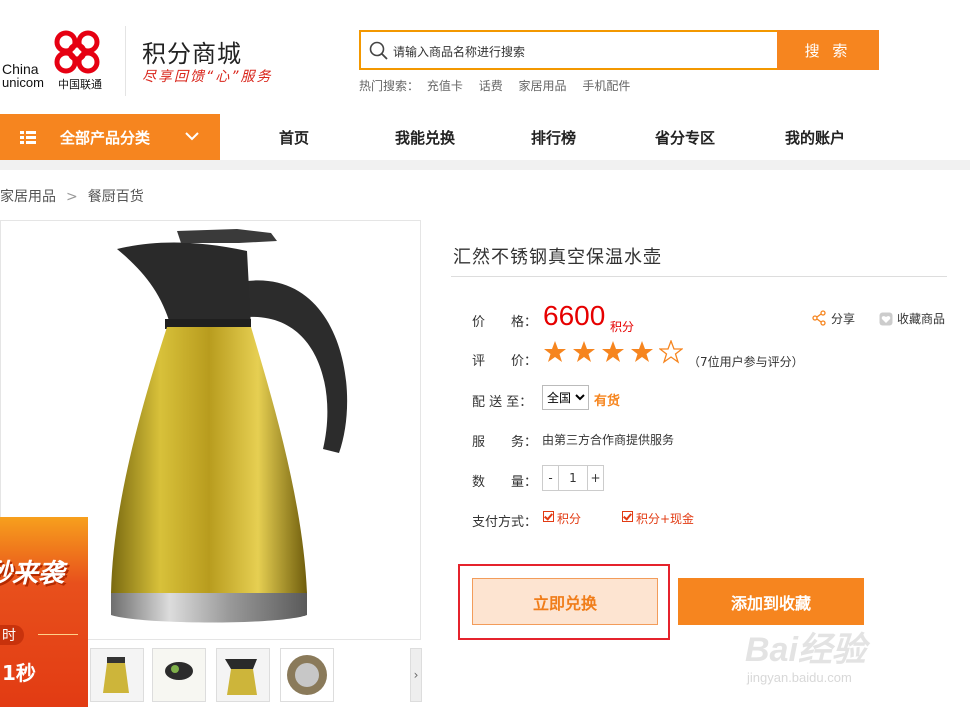  What do you see at coordinates (425, 137) in the screenshot?
I see `nav-item-can-exchange: 我能兑换` at bounding box center [425, 137].